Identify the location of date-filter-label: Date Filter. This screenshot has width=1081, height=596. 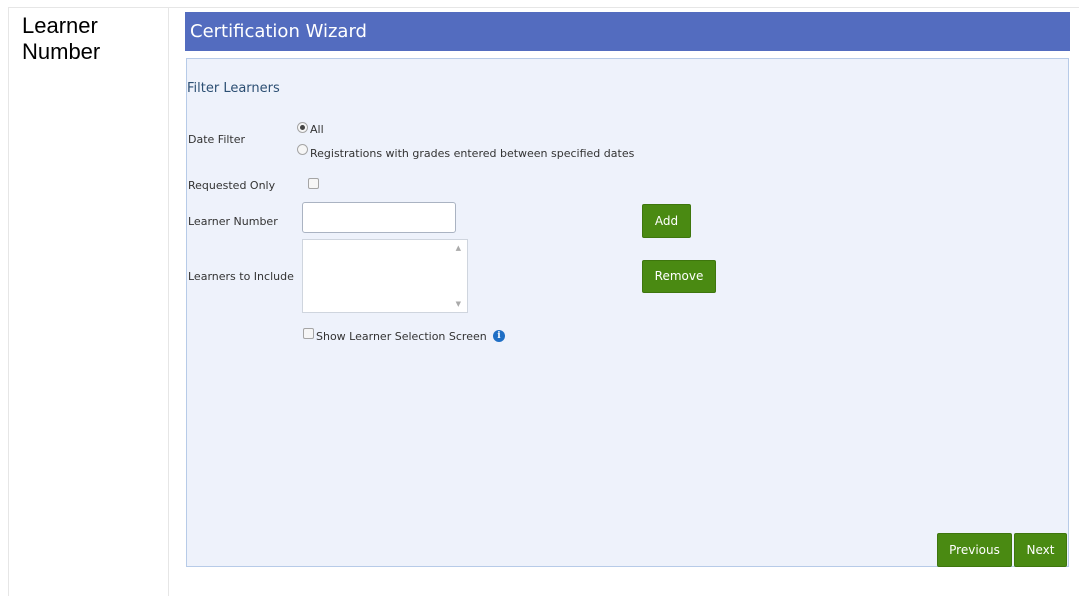
(217, 139).